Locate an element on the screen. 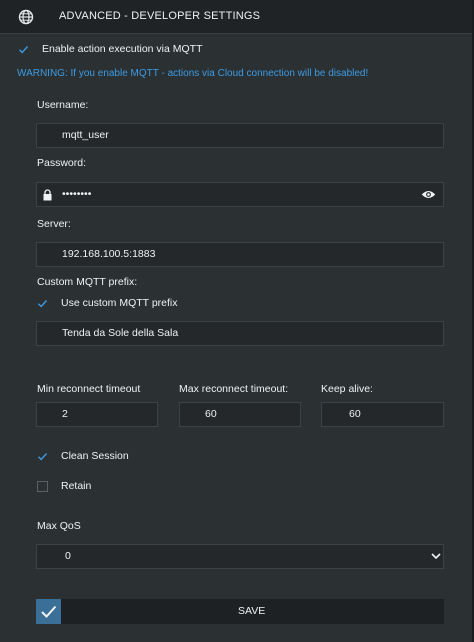 This screenshot has width=474, height=642. max-reconnect-label: Max reconnect timeout: is located at coordinates (234, 389).